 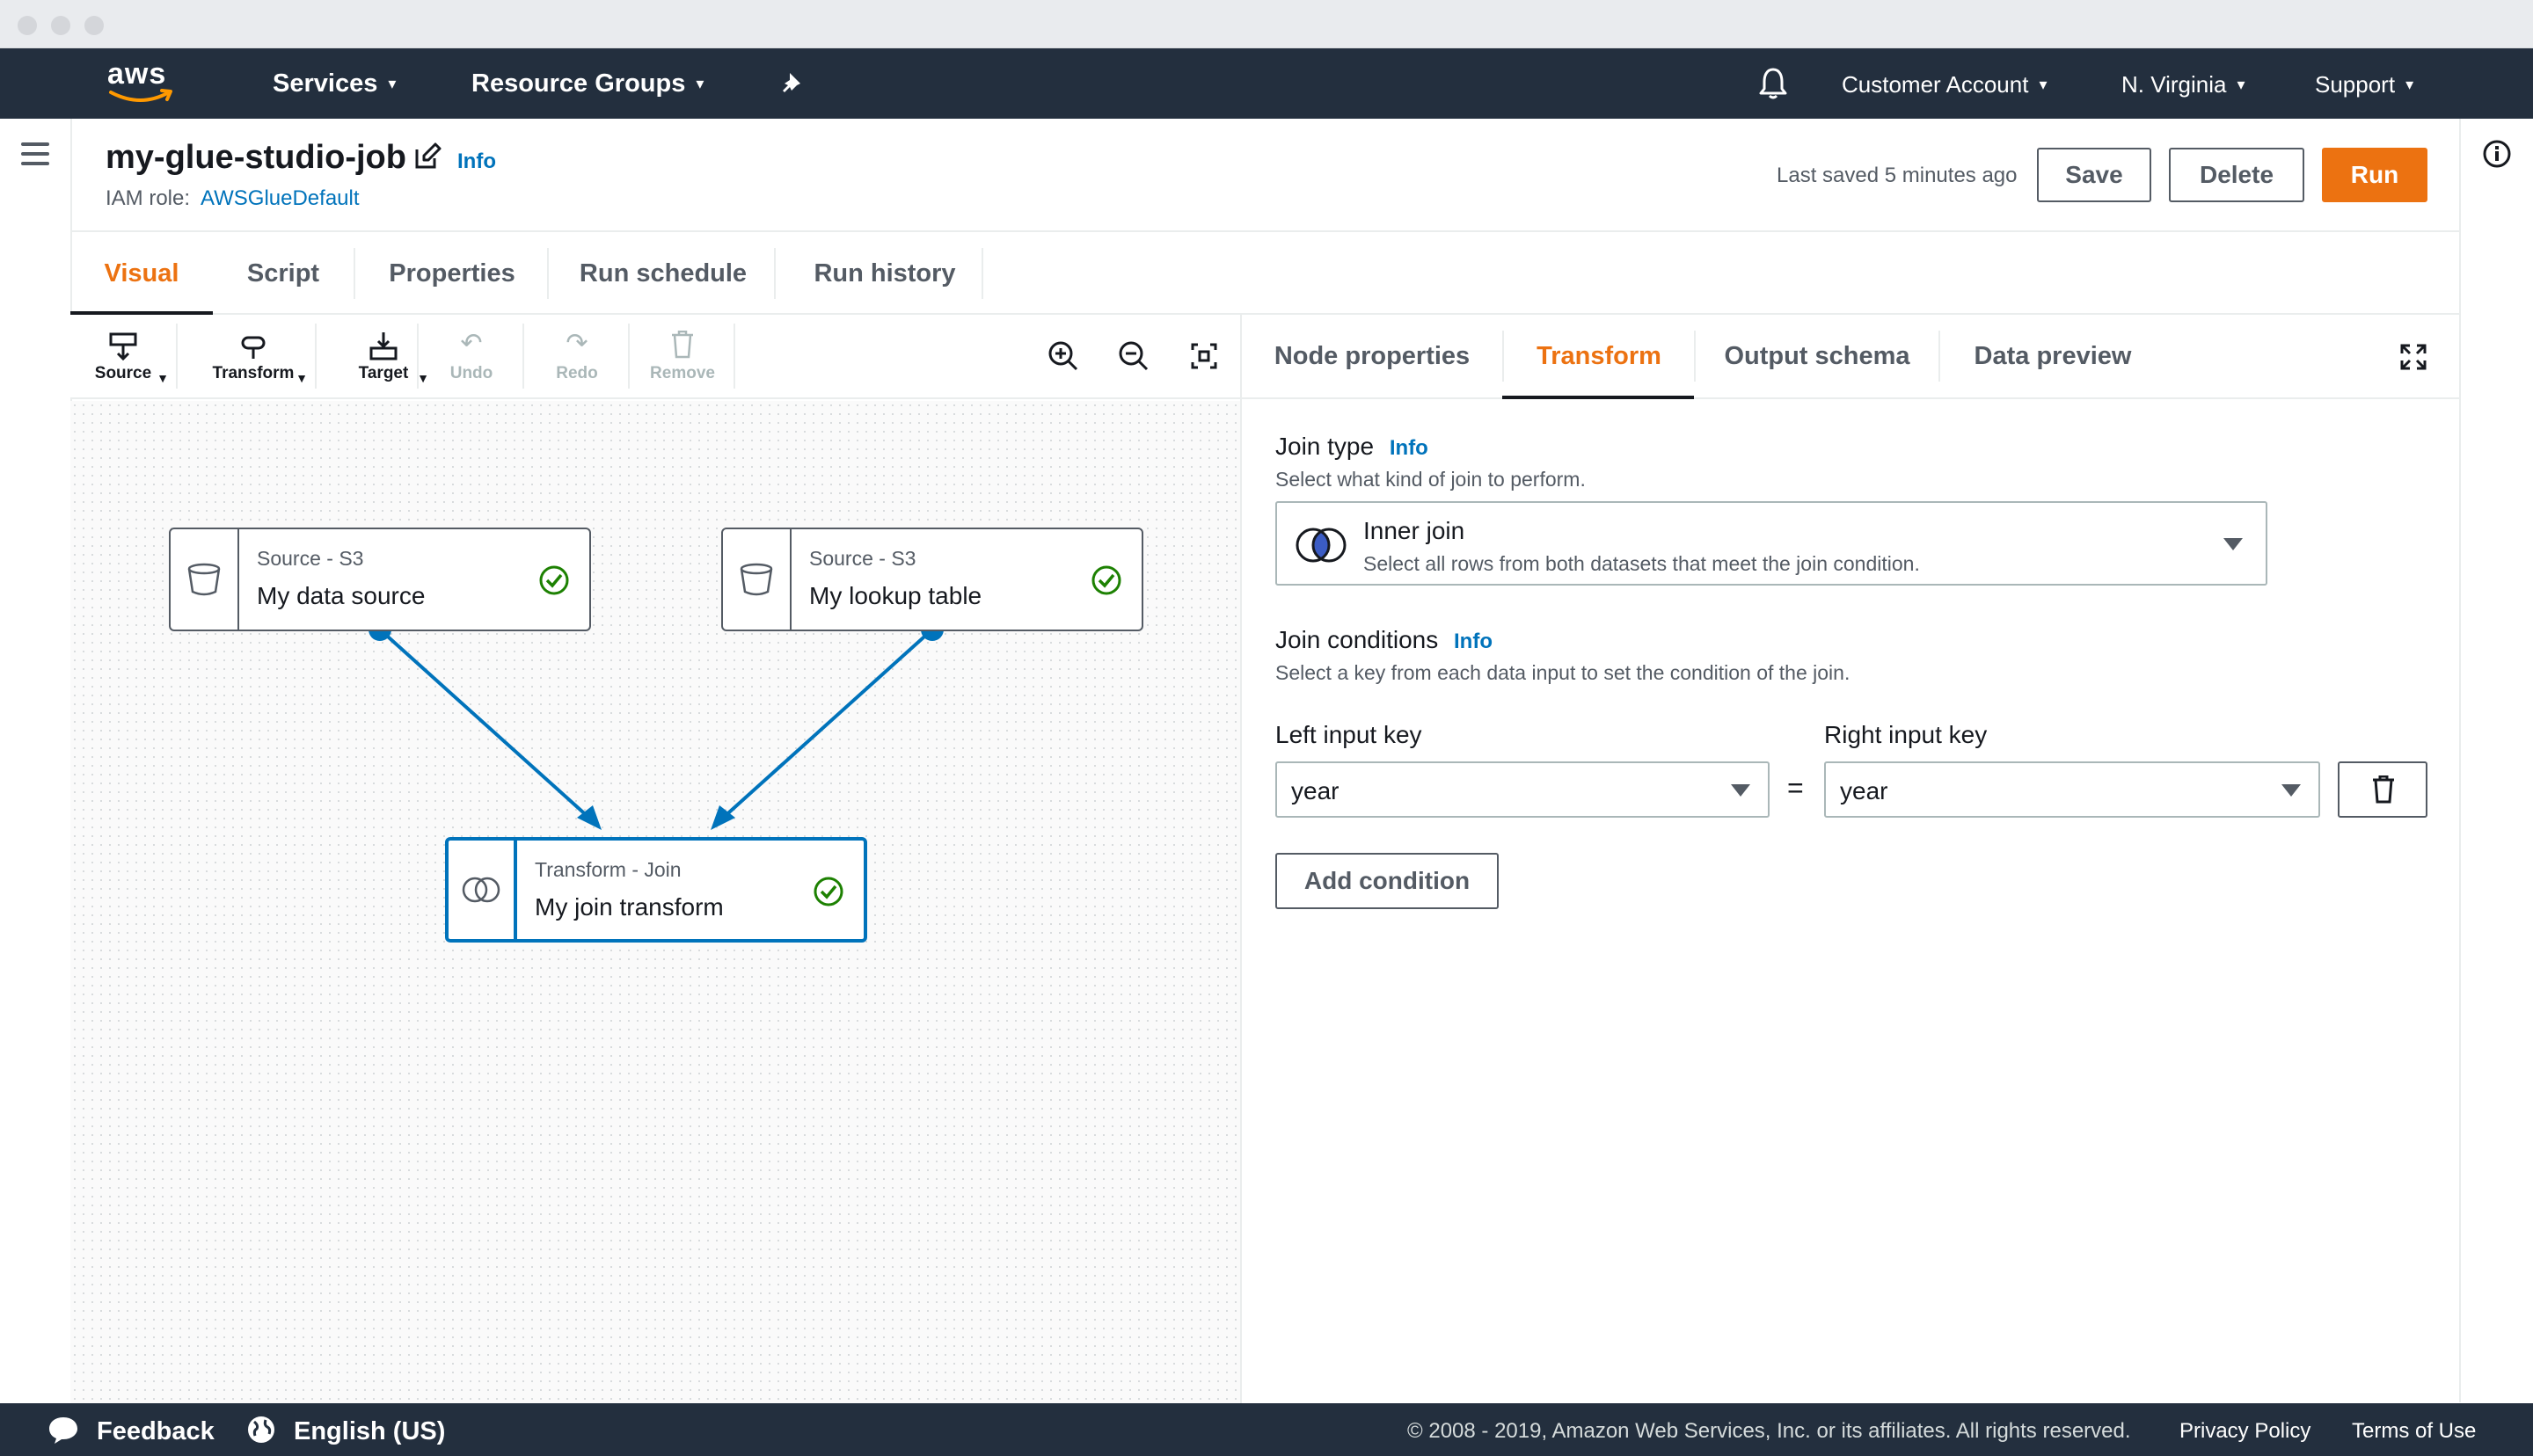 What do you see at coordinates (1315, 790) in the screenshot?
I see `left-key-value: year` at bounding box center [1315, 790].